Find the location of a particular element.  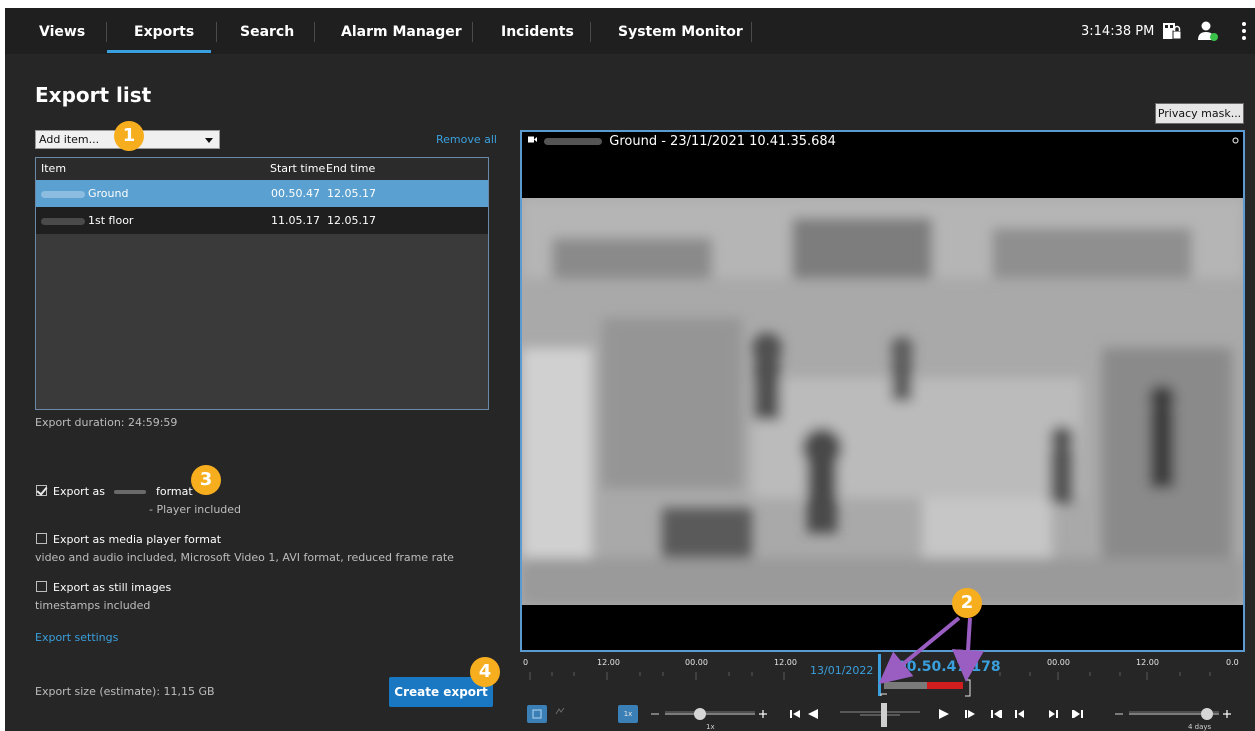

export-format-suffix: format is located at coordinates (174, 491).